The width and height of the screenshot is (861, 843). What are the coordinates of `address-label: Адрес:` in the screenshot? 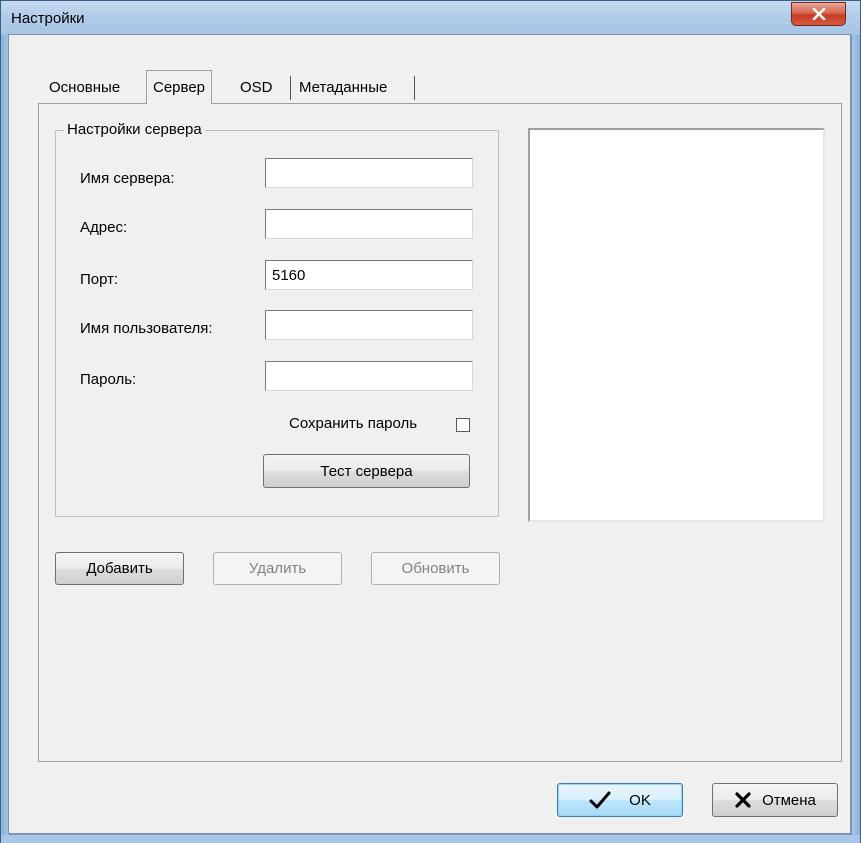 It's located at (104, 227).